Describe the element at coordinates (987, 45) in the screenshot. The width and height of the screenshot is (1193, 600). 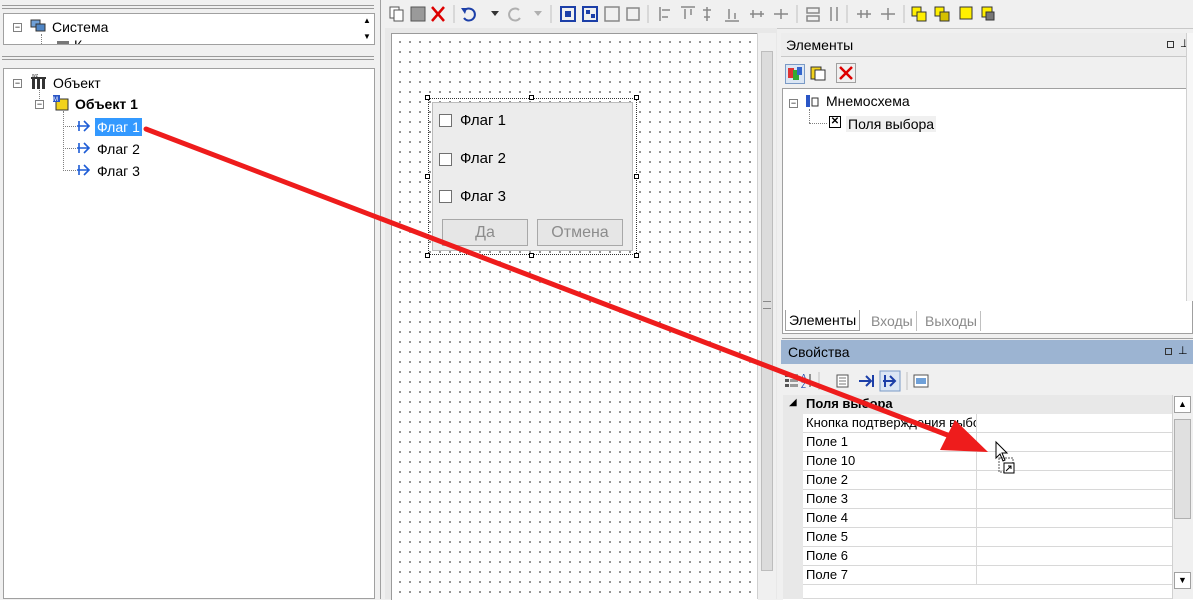
I see `panel-header: Элементы ⊥` at that location.